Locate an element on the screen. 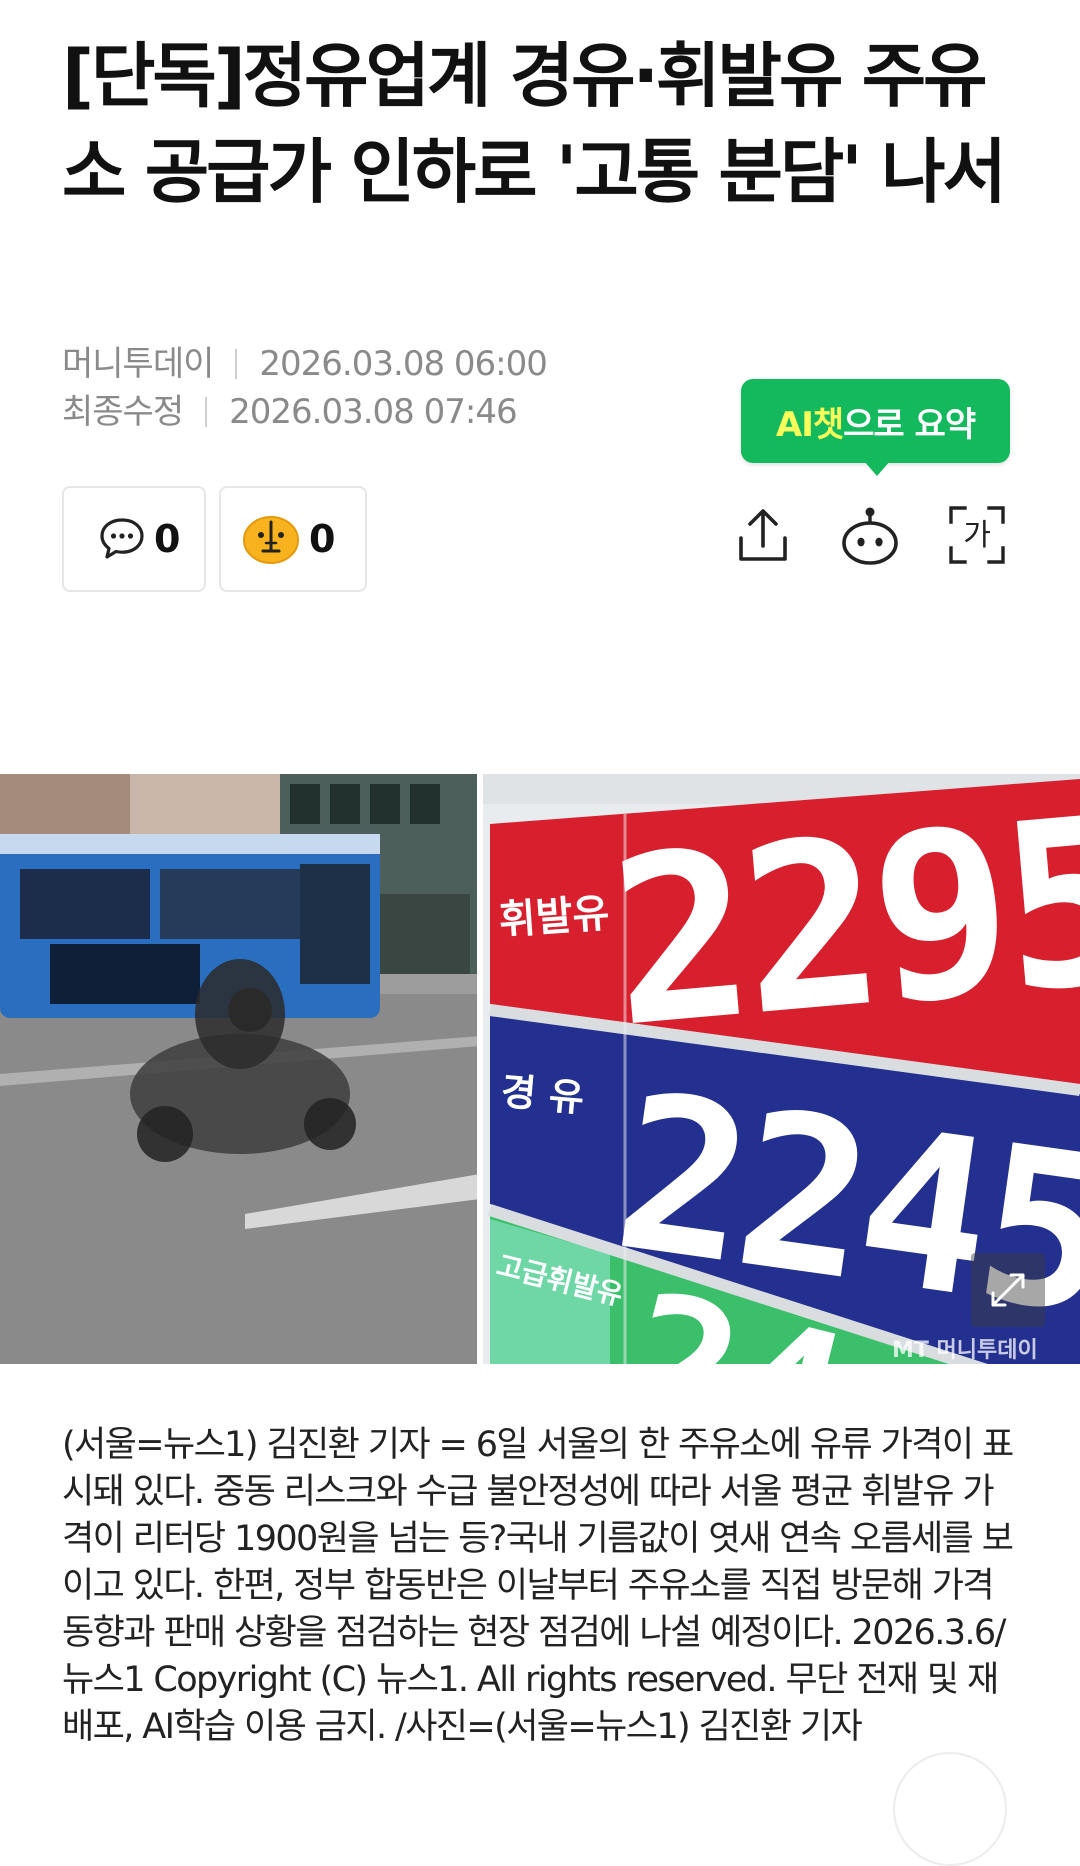 Image resolution: width=1080 pixels, height=1866 pixels. modified-date: 2026.03.08 07:46 is located at coordinates (373, 412).